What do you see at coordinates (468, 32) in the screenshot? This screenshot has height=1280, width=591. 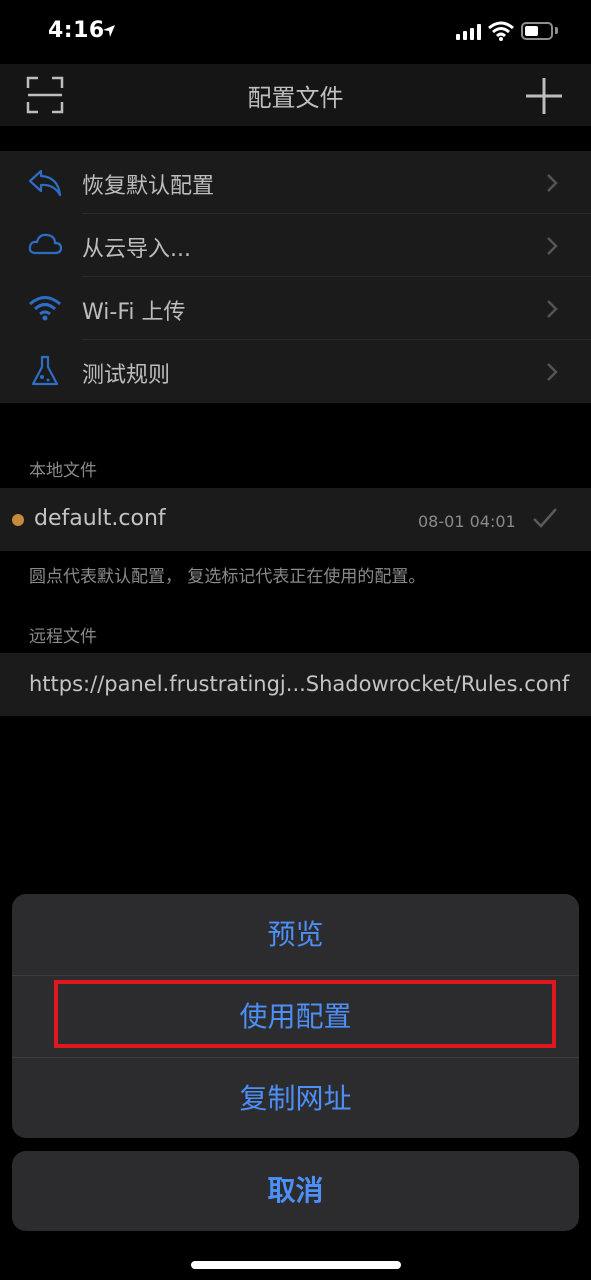 I see `cellular-signal-icon` at bounding box center [468, 32].